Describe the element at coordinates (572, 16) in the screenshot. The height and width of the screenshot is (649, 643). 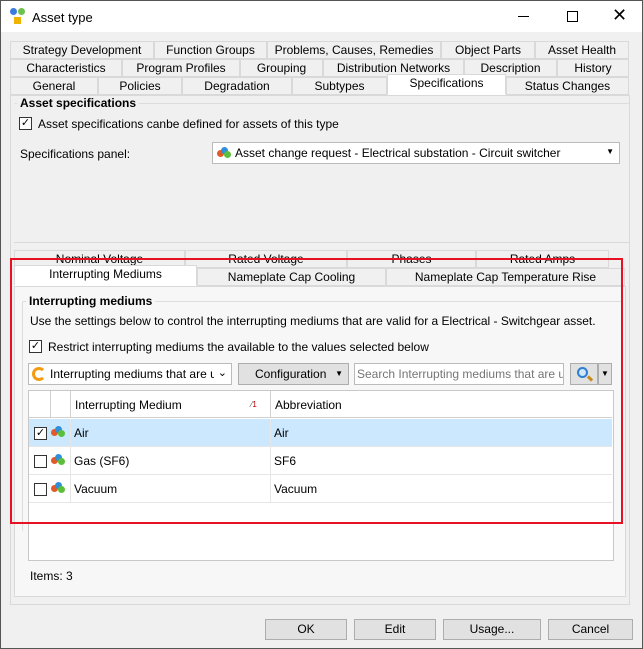
I see `maximize-icon` at that location.